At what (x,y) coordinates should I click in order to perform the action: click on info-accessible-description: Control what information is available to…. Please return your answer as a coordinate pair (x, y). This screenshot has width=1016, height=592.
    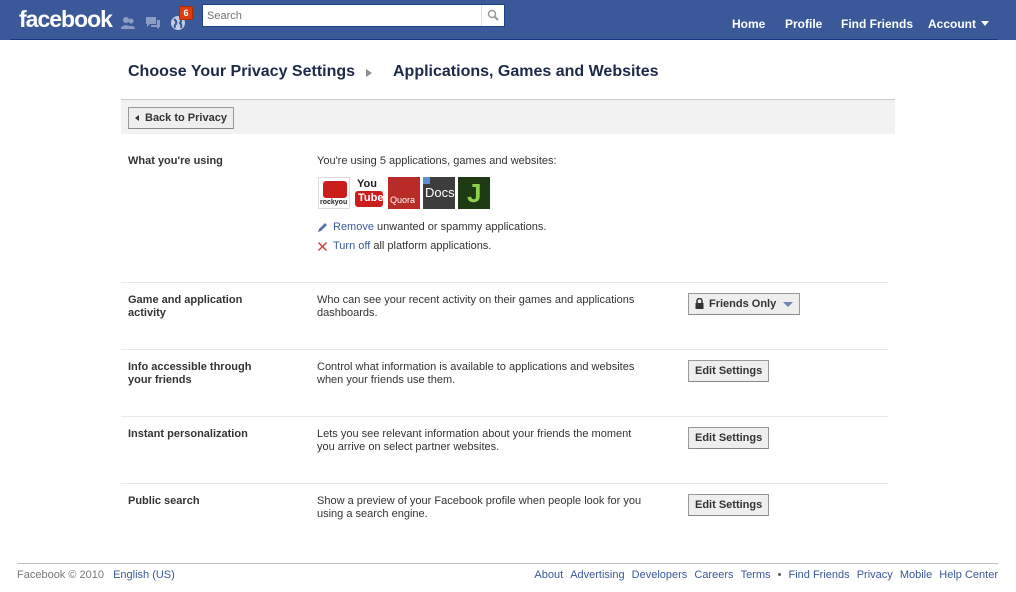
    Looking at the image, I should click on (476, 373).